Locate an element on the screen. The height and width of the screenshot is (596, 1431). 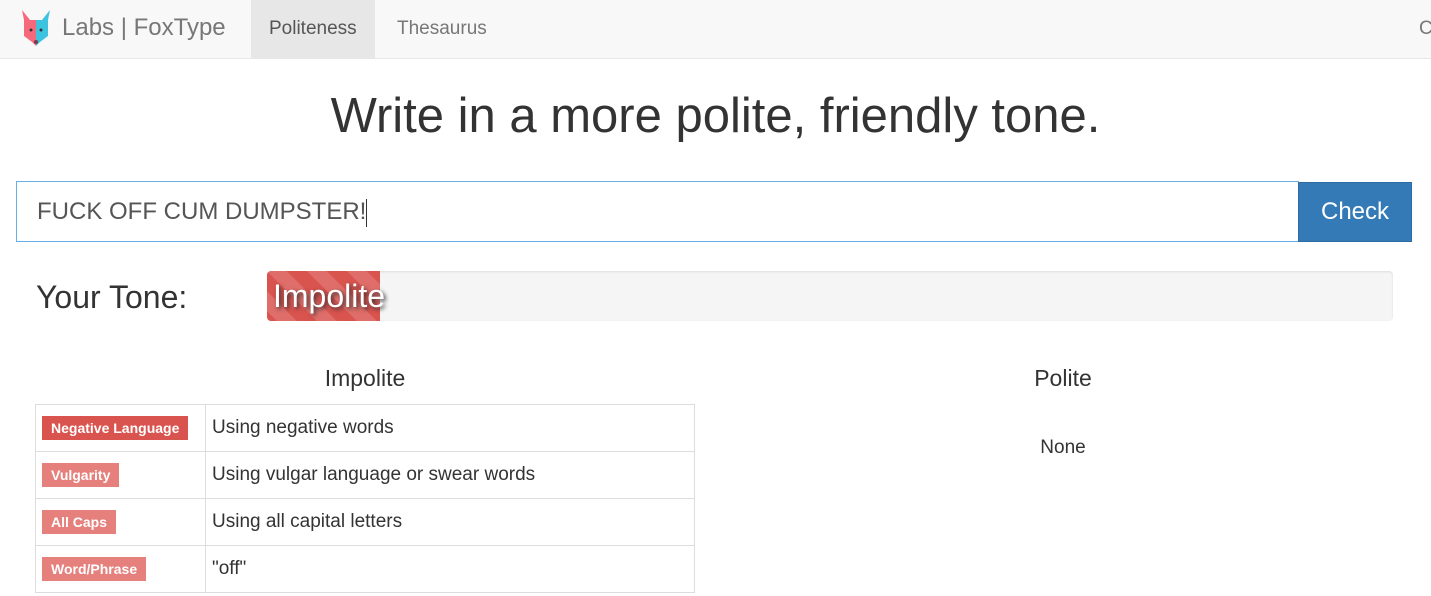
brand-link: Labs | FoxType is located at coordinates (124, 28).